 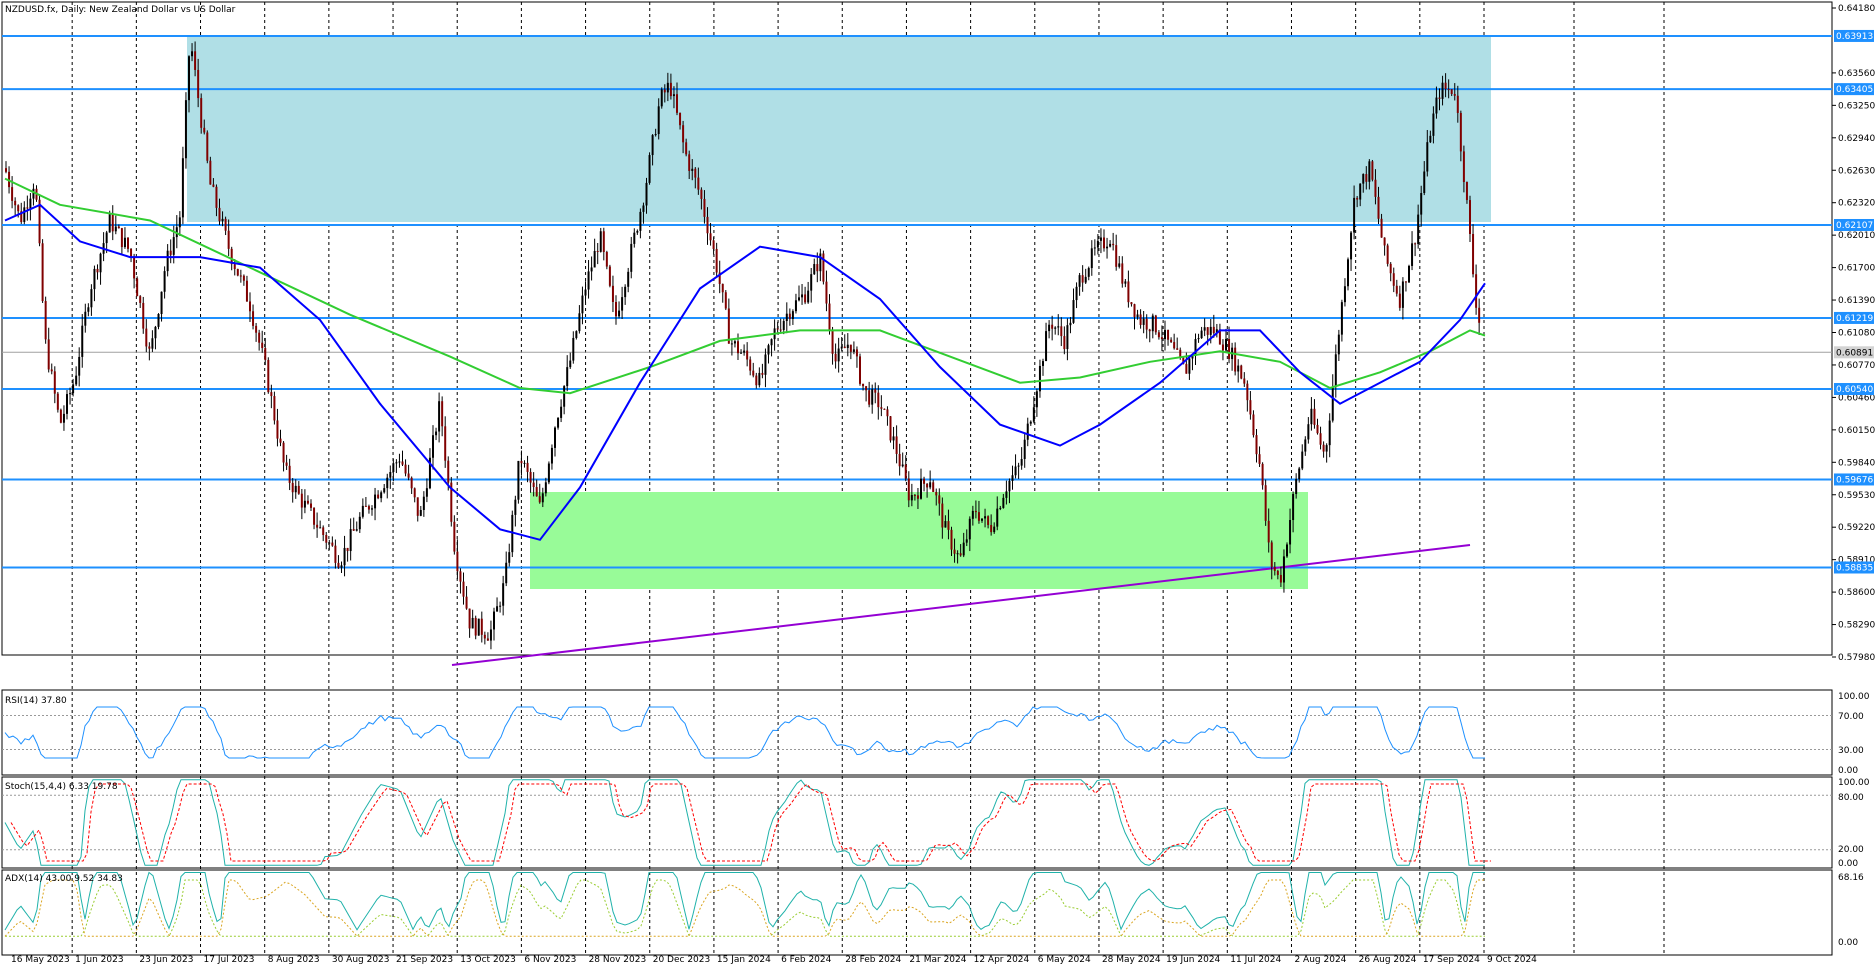 I want to click on price-tick: 0.59840, so click(x=1856, y=463).